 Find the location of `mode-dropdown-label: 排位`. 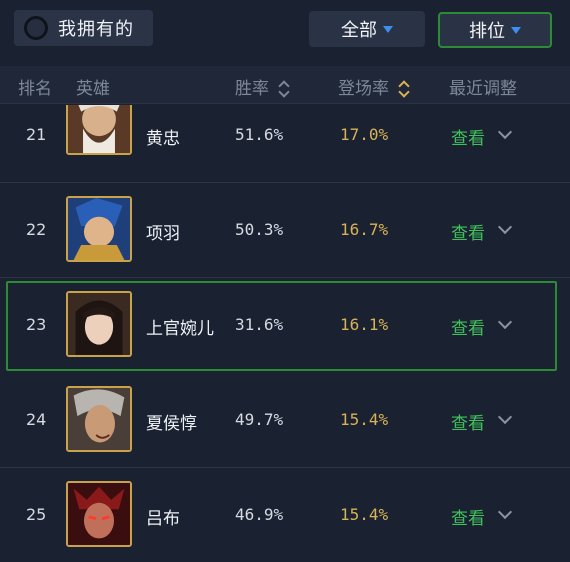

mode-dropdown-label: 排位 is located at coordinates (487, 31).